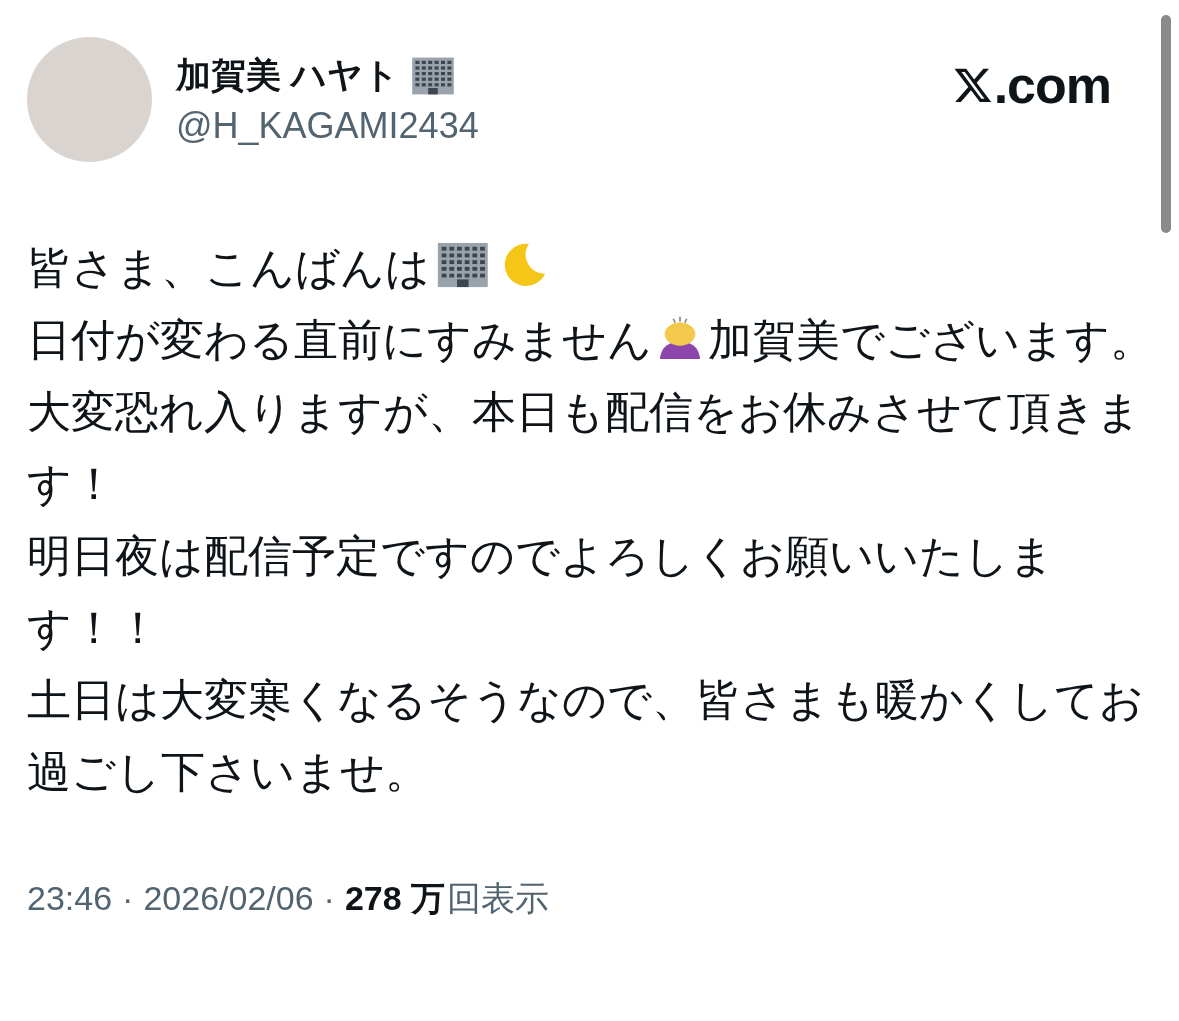 This screenshot has width=1179, height=1021. I want to click on post-date: 2026/02/06, so click(228, 898).